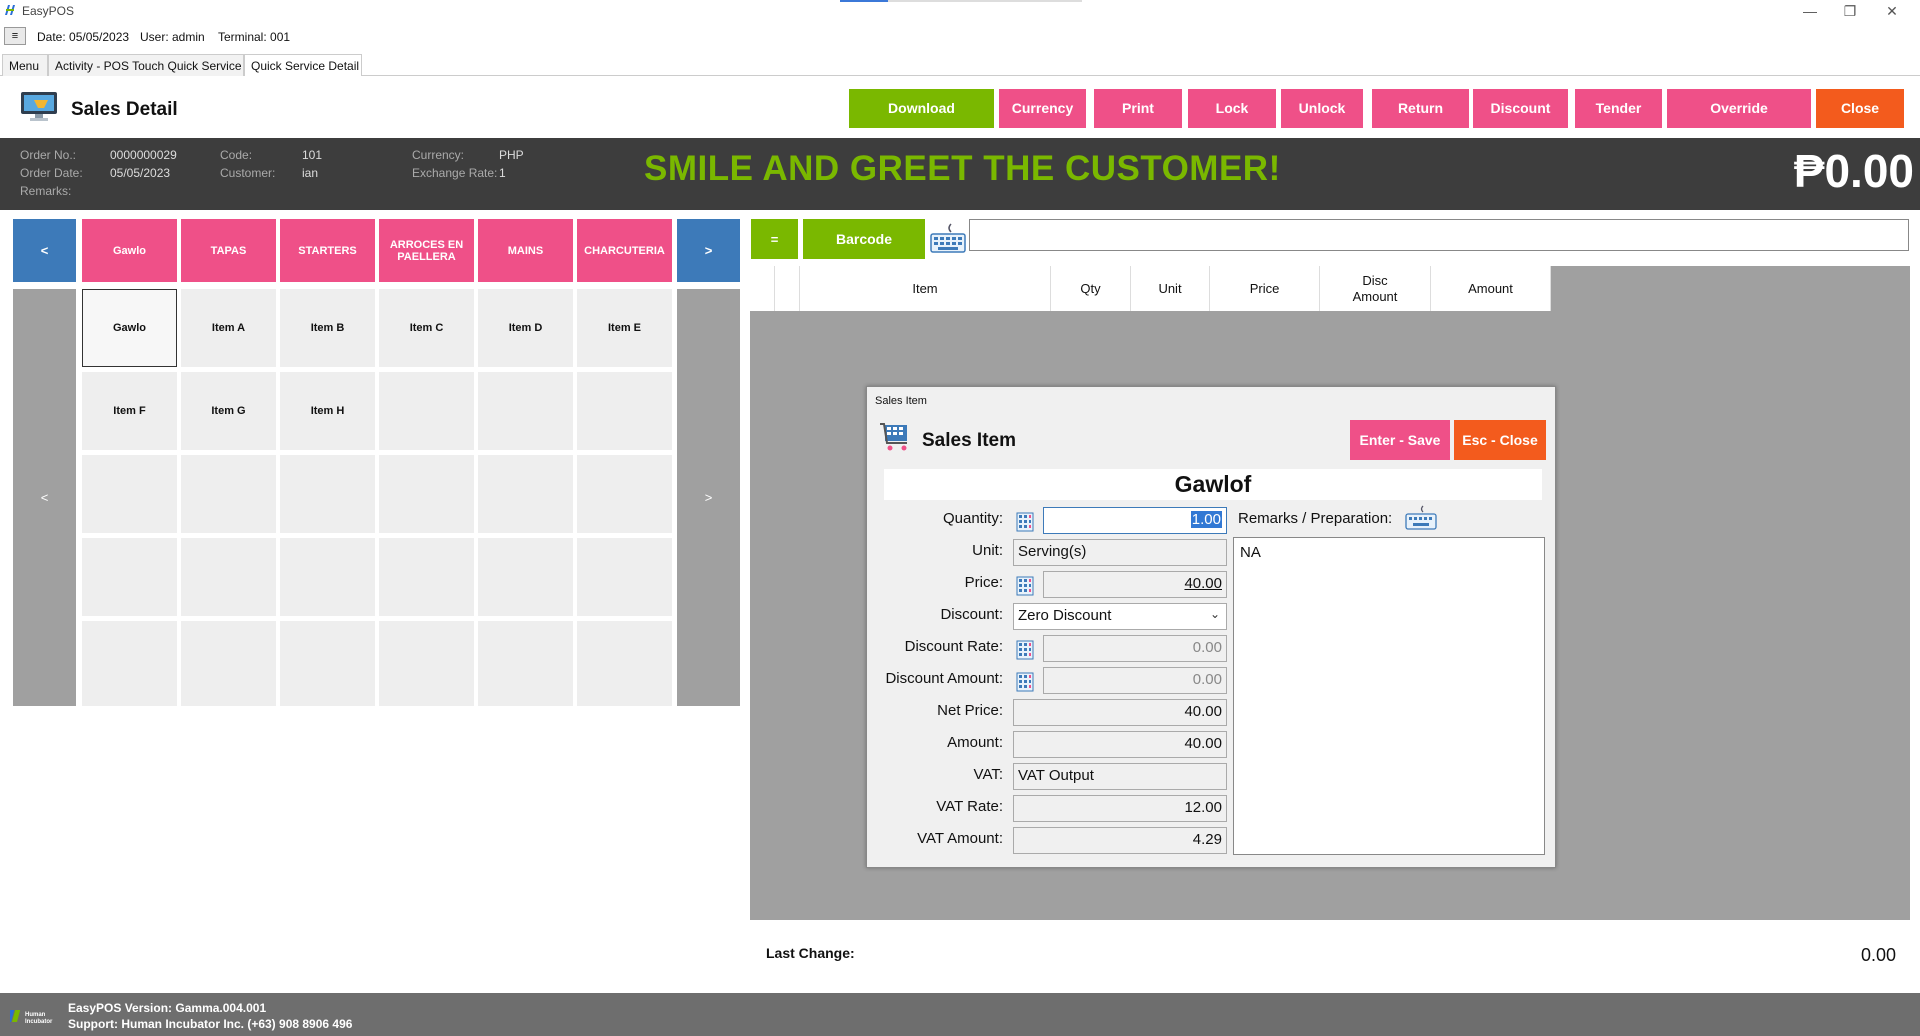 The width and height of the screenshot is (1920, 1036). I want to click on vat-field: VAT Output, so click(1120, 776).